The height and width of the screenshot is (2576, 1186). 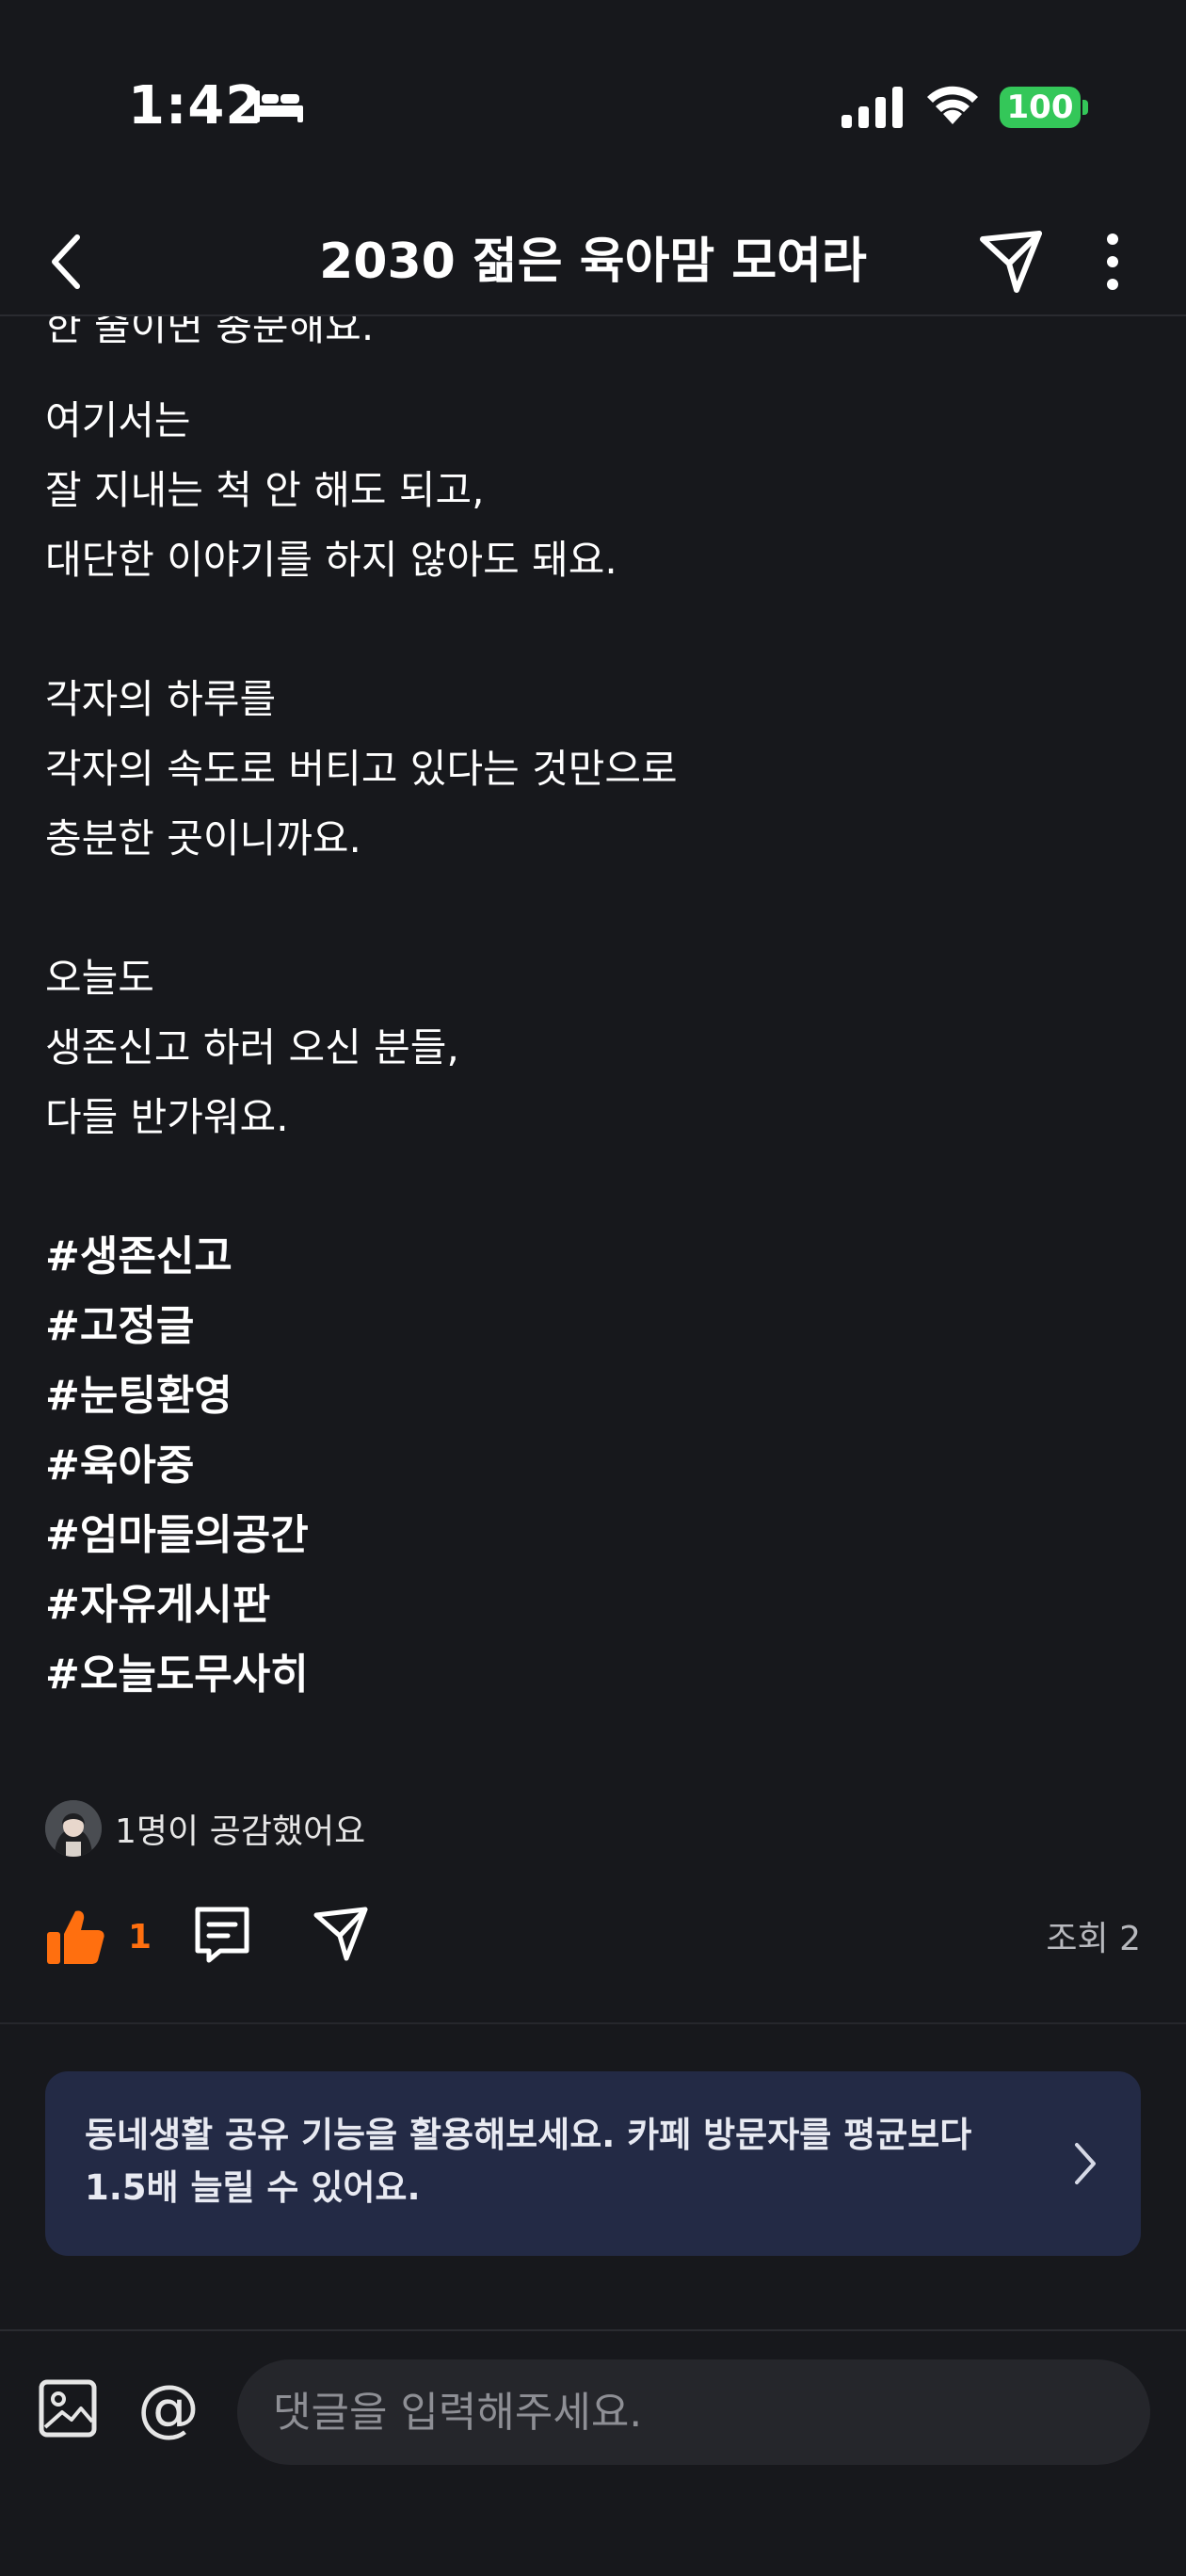 I want to click on post-text-line: 잘 지내는 척 안 해도 되고,, so click(x=265, y=490).